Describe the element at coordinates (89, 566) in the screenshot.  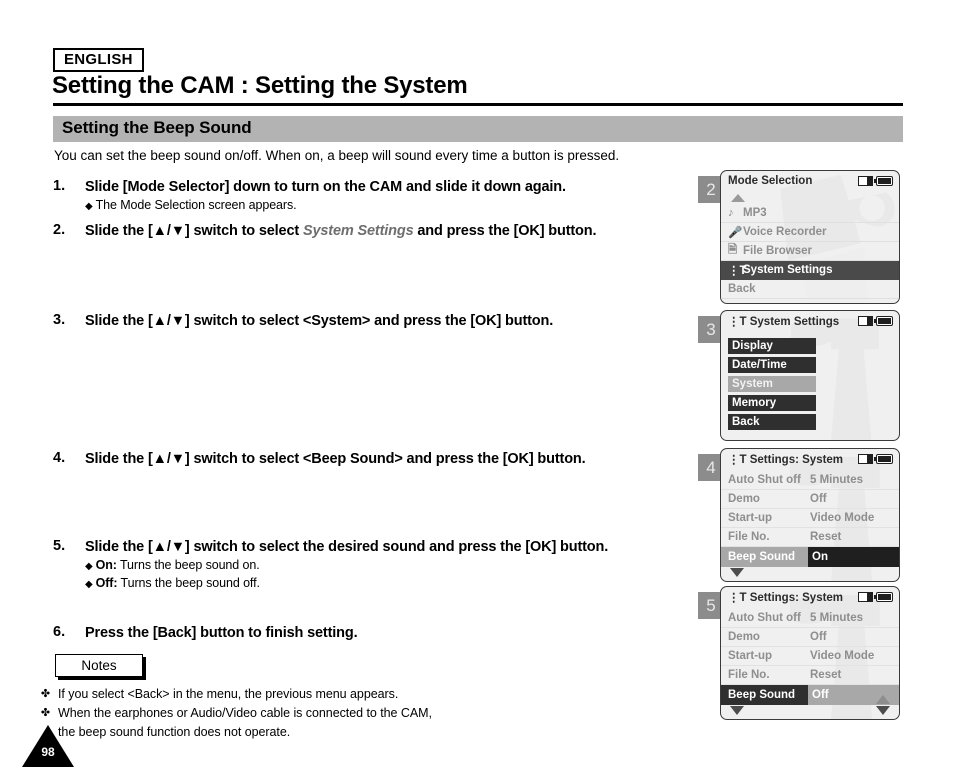
I see `diamond-icon: ◆` at that location.